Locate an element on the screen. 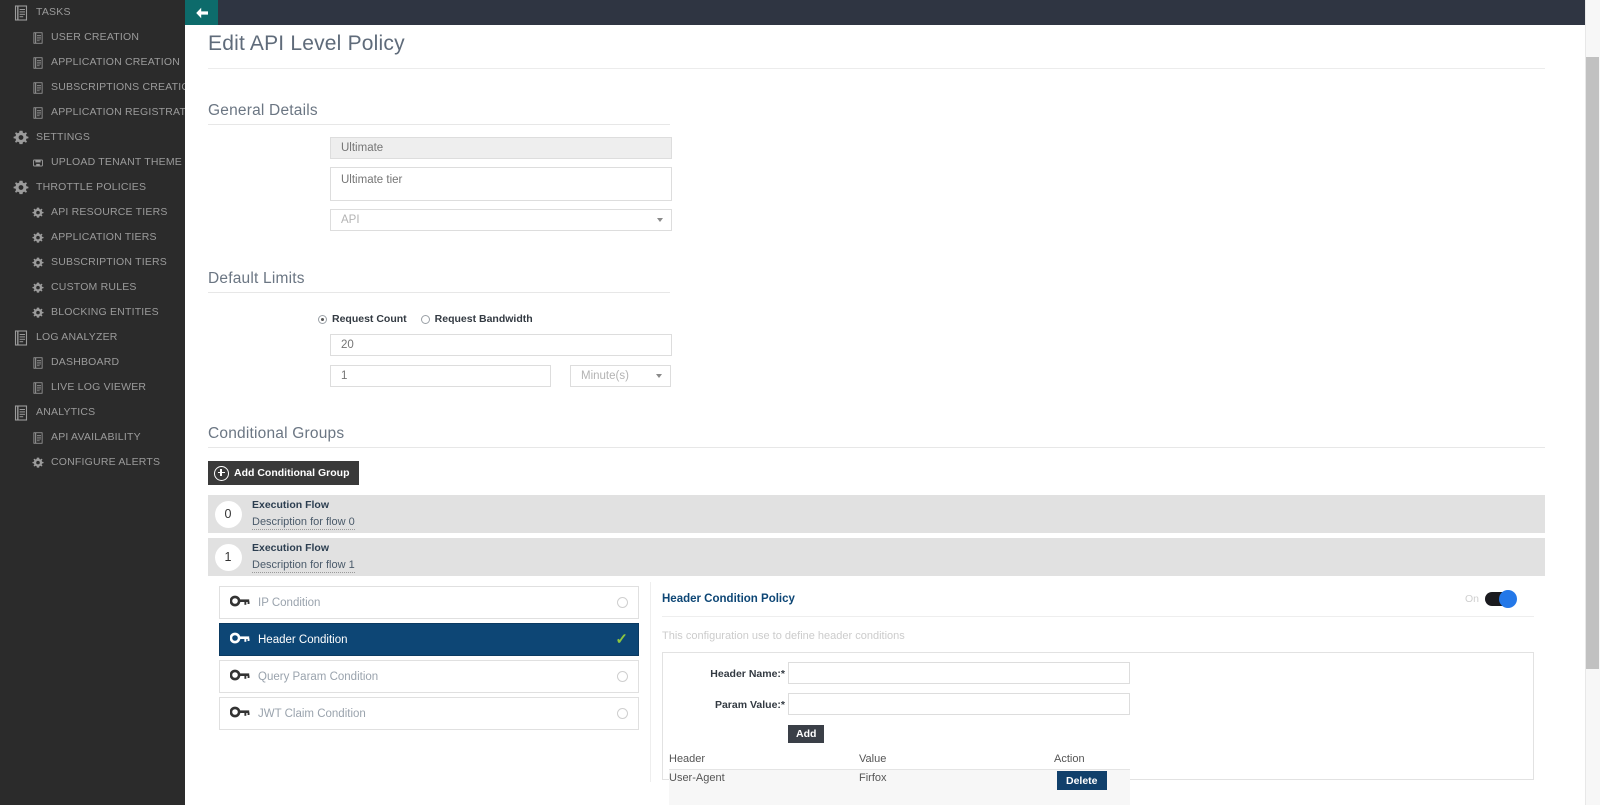 This screenshot has width=1600, height=805. unit-time-select: Minute(s) is located at coordinates (620, 376).